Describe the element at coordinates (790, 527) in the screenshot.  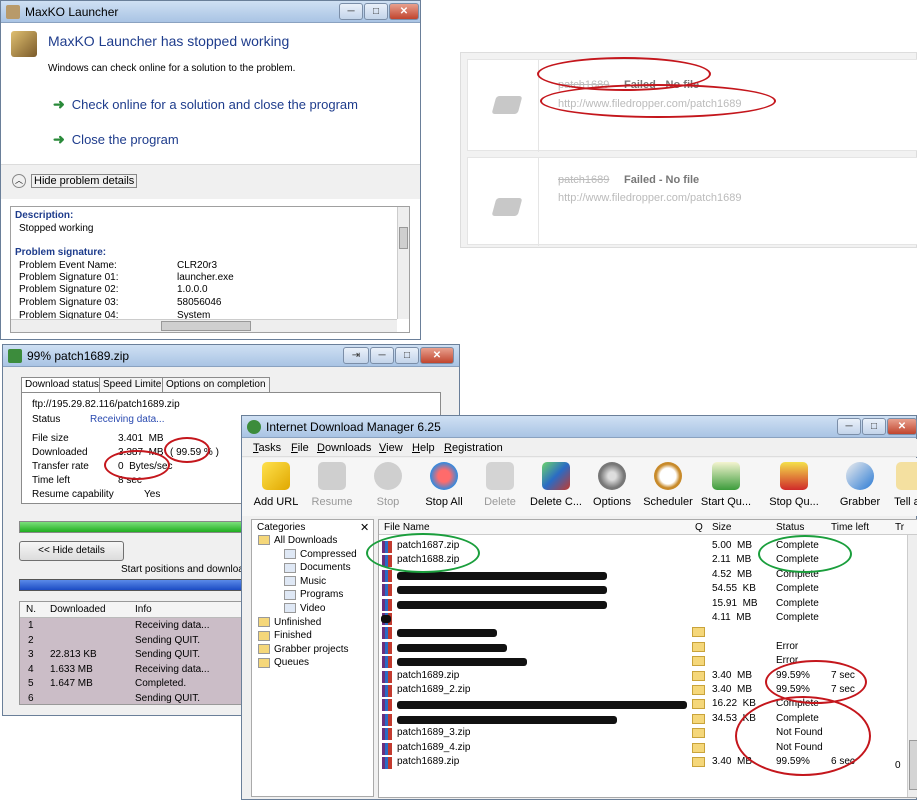
I see `column-header: Status` at that location.